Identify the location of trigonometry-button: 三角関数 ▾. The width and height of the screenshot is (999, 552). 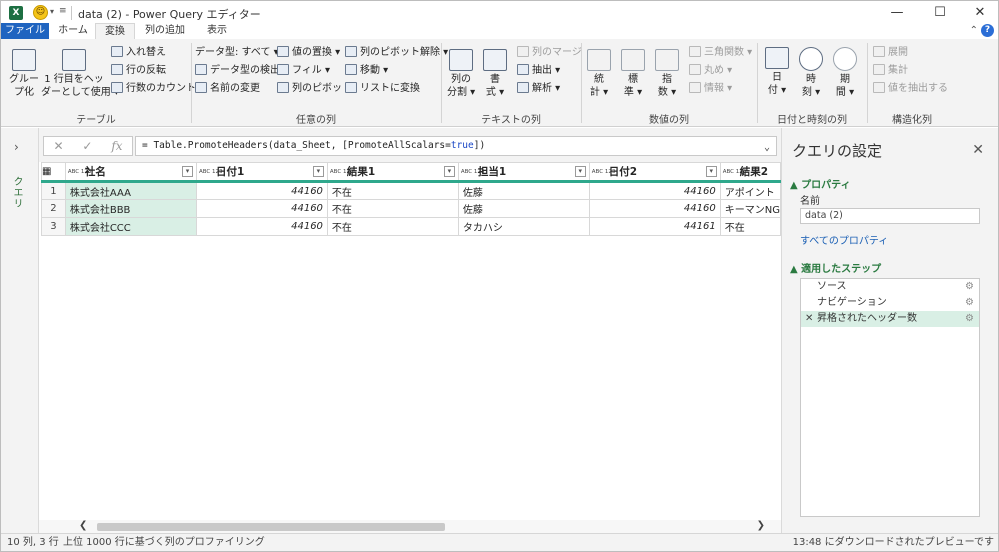
(720, 53).